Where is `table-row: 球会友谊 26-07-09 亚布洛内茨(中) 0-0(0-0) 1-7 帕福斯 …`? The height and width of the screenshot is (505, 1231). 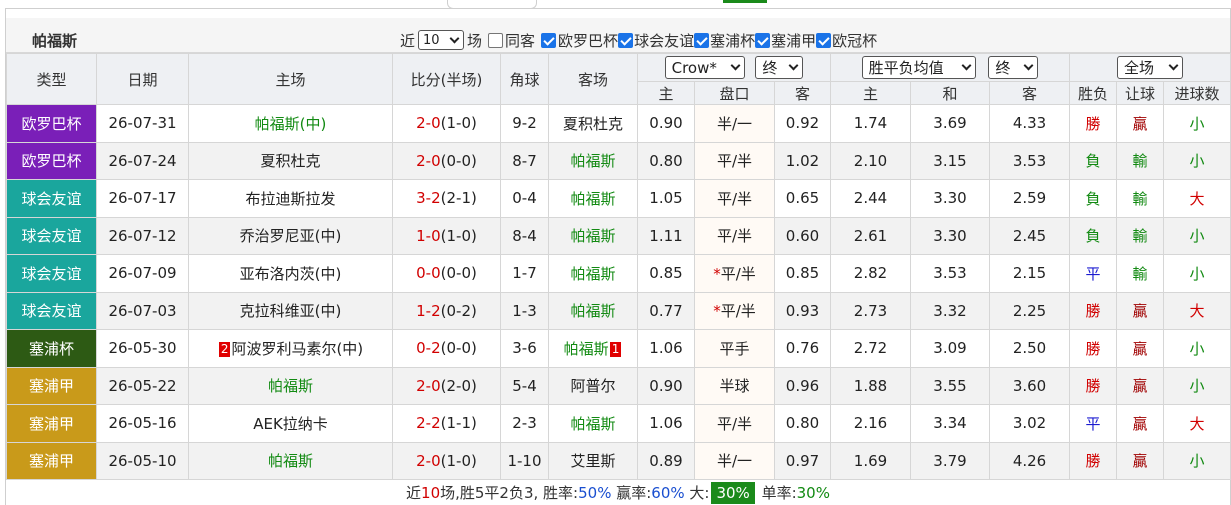
table-row: 球会友谊 26-07-09 亚布洛内茨(中) 0-0(0-0) 1-7 帕福斯 … is located at coordinates (618, 273).